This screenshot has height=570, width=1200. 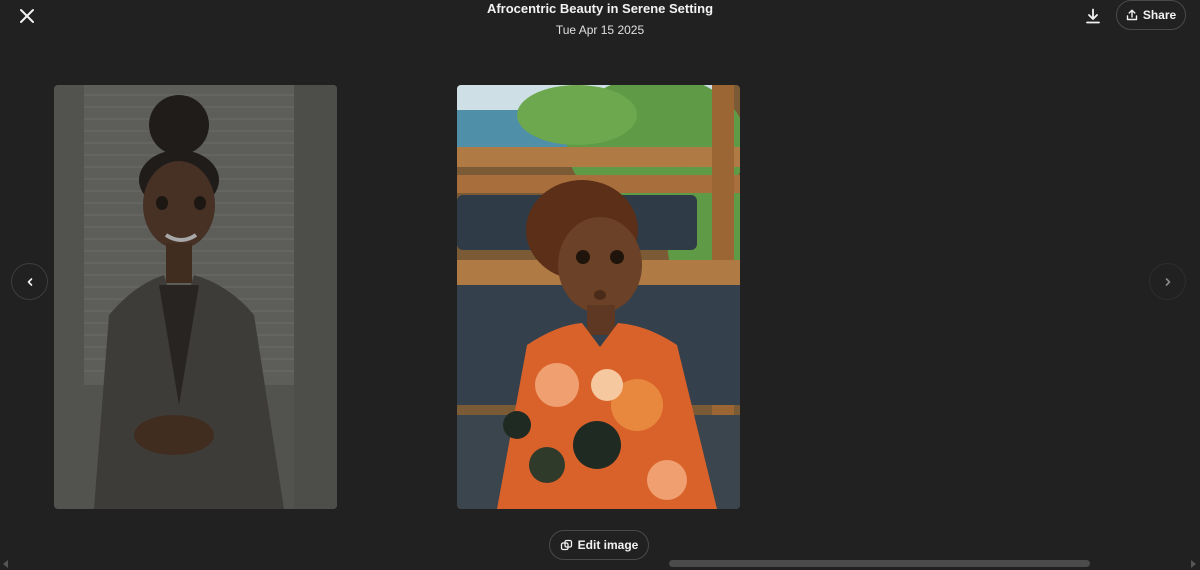 I want to click on chevron-right-icon, so click(x=1167, y=281).